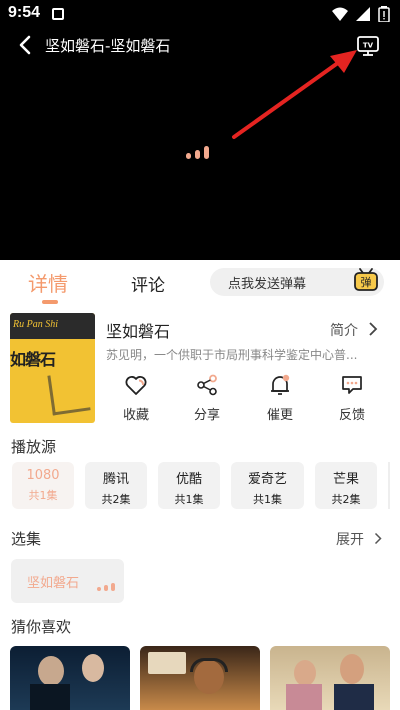 The width and height of the screenshot is (400, 710). What do you see at coordinates (206, 415) in the screenshot?
I see `share-label: 分享` at bounding box center [206, 415].